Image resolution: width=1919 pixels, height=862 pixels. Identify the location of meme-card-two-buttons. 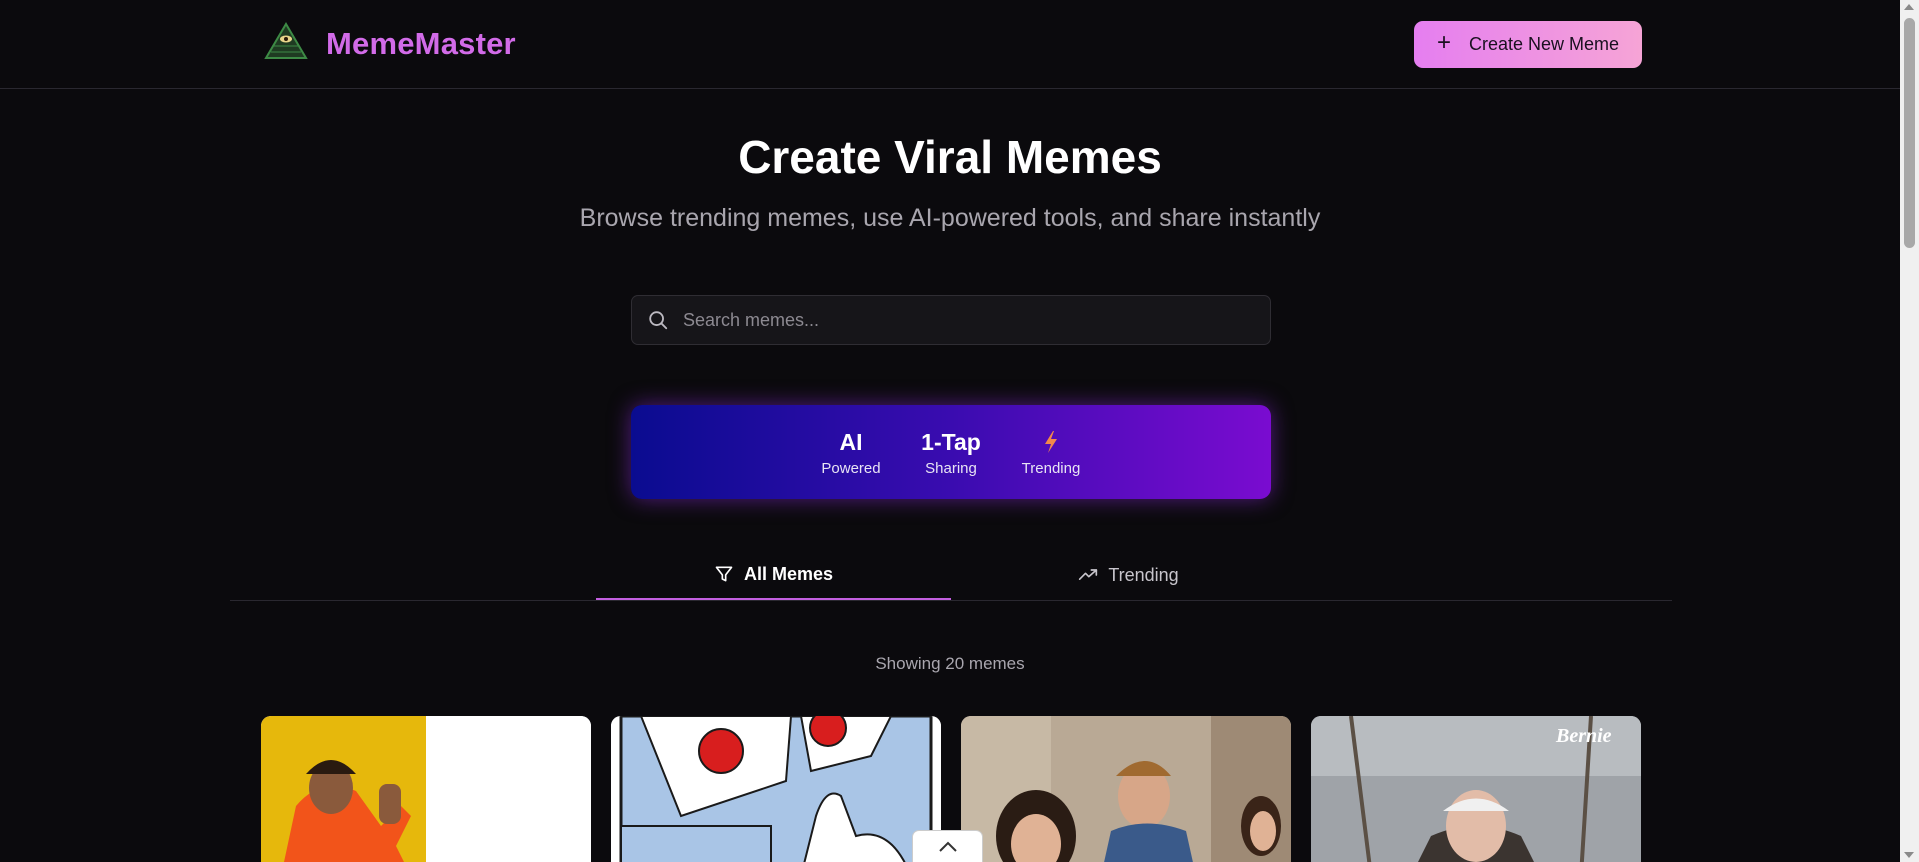
(776, 789).